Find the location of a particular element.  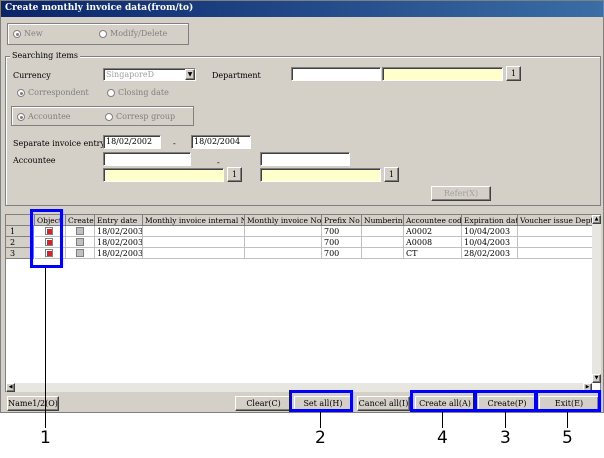

accountee-radio: Accountee is located at coordinates (44, 116).